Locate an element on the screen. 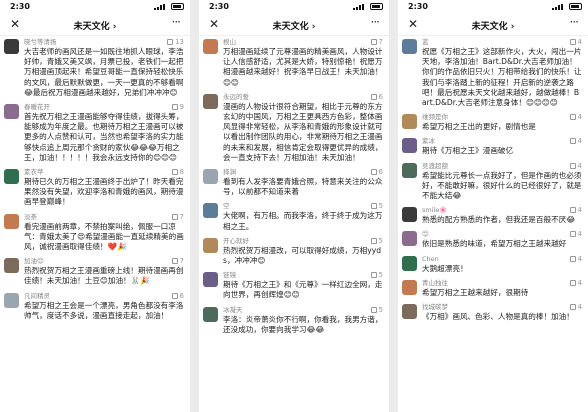 The height and width of the screenshot is (412, 588). comment-text: 看到有人发李洛要青娥合照，特意来关注的公众号，以前都不知道来着 is located at coordinates (303, 187).